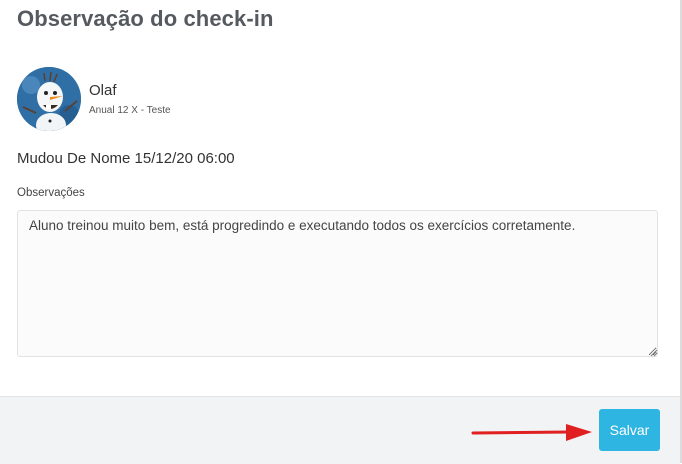  What do you see at coordinates (126, 158) in the screenshot?
I see `checkin-info: Mudou De Nome 15/12/20 06:00` at bounding box center [126, 158].